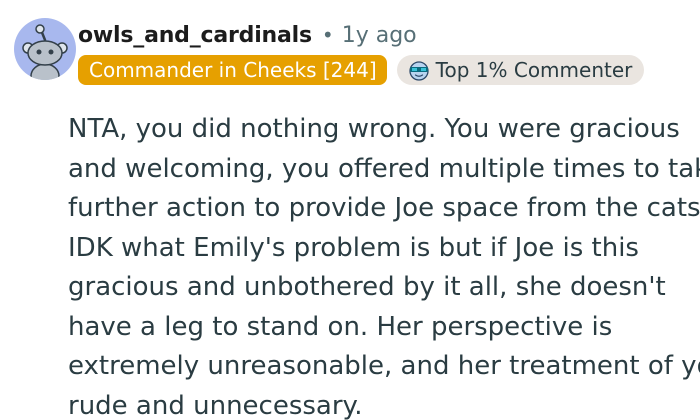 The width and height of the screenshot is (700, 420). Describe the element at coordinates (232, 70) in the screenshot. I see `user-flair: Commander in Cheeks [244]` at that location.